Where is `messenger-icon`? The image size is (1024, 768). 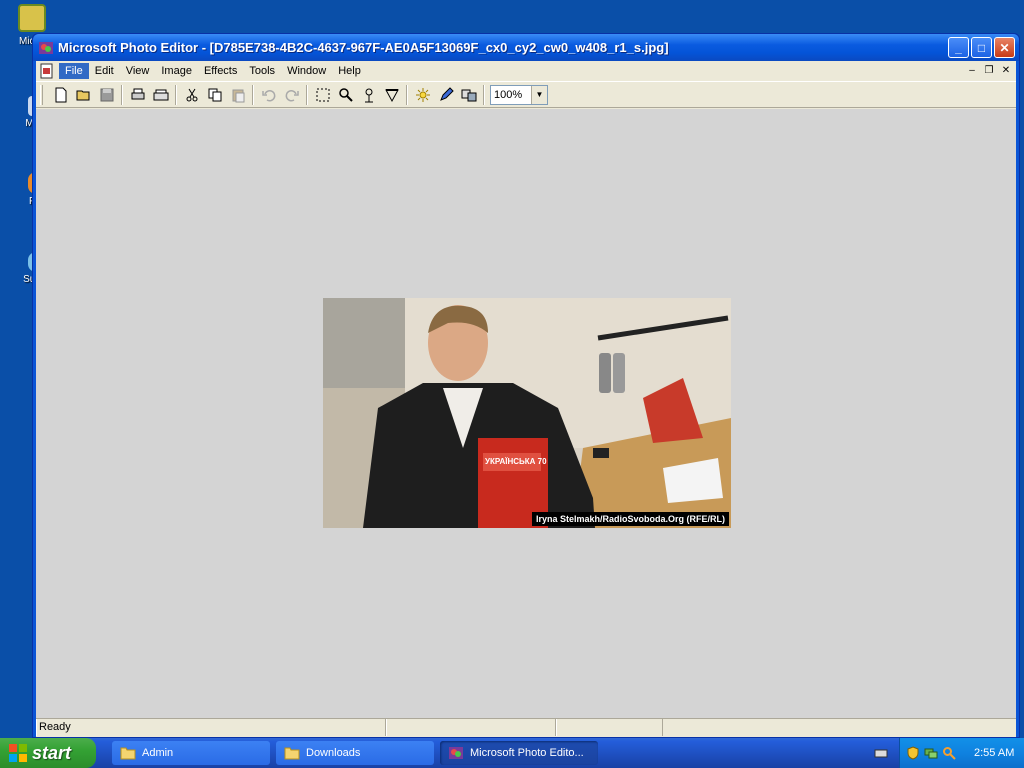
messenger-icon is located at coordinates (32, 18).